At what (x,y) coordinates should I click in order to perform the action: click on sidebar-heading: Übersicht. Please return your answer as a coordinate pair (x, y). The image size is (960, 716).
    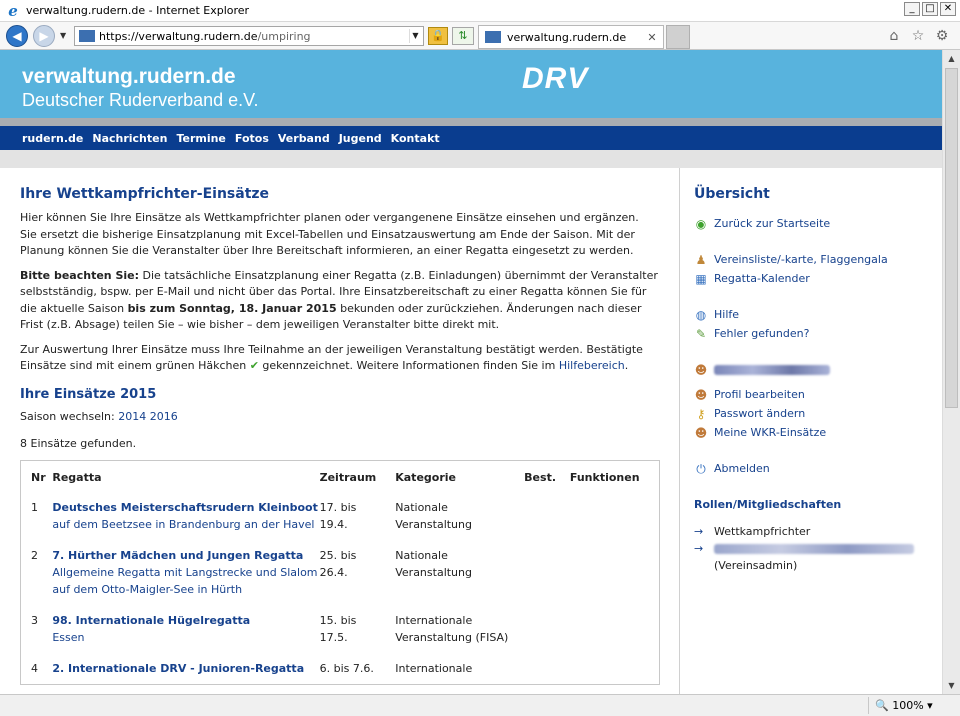
    Looking at the image, I should click on (732, 194).